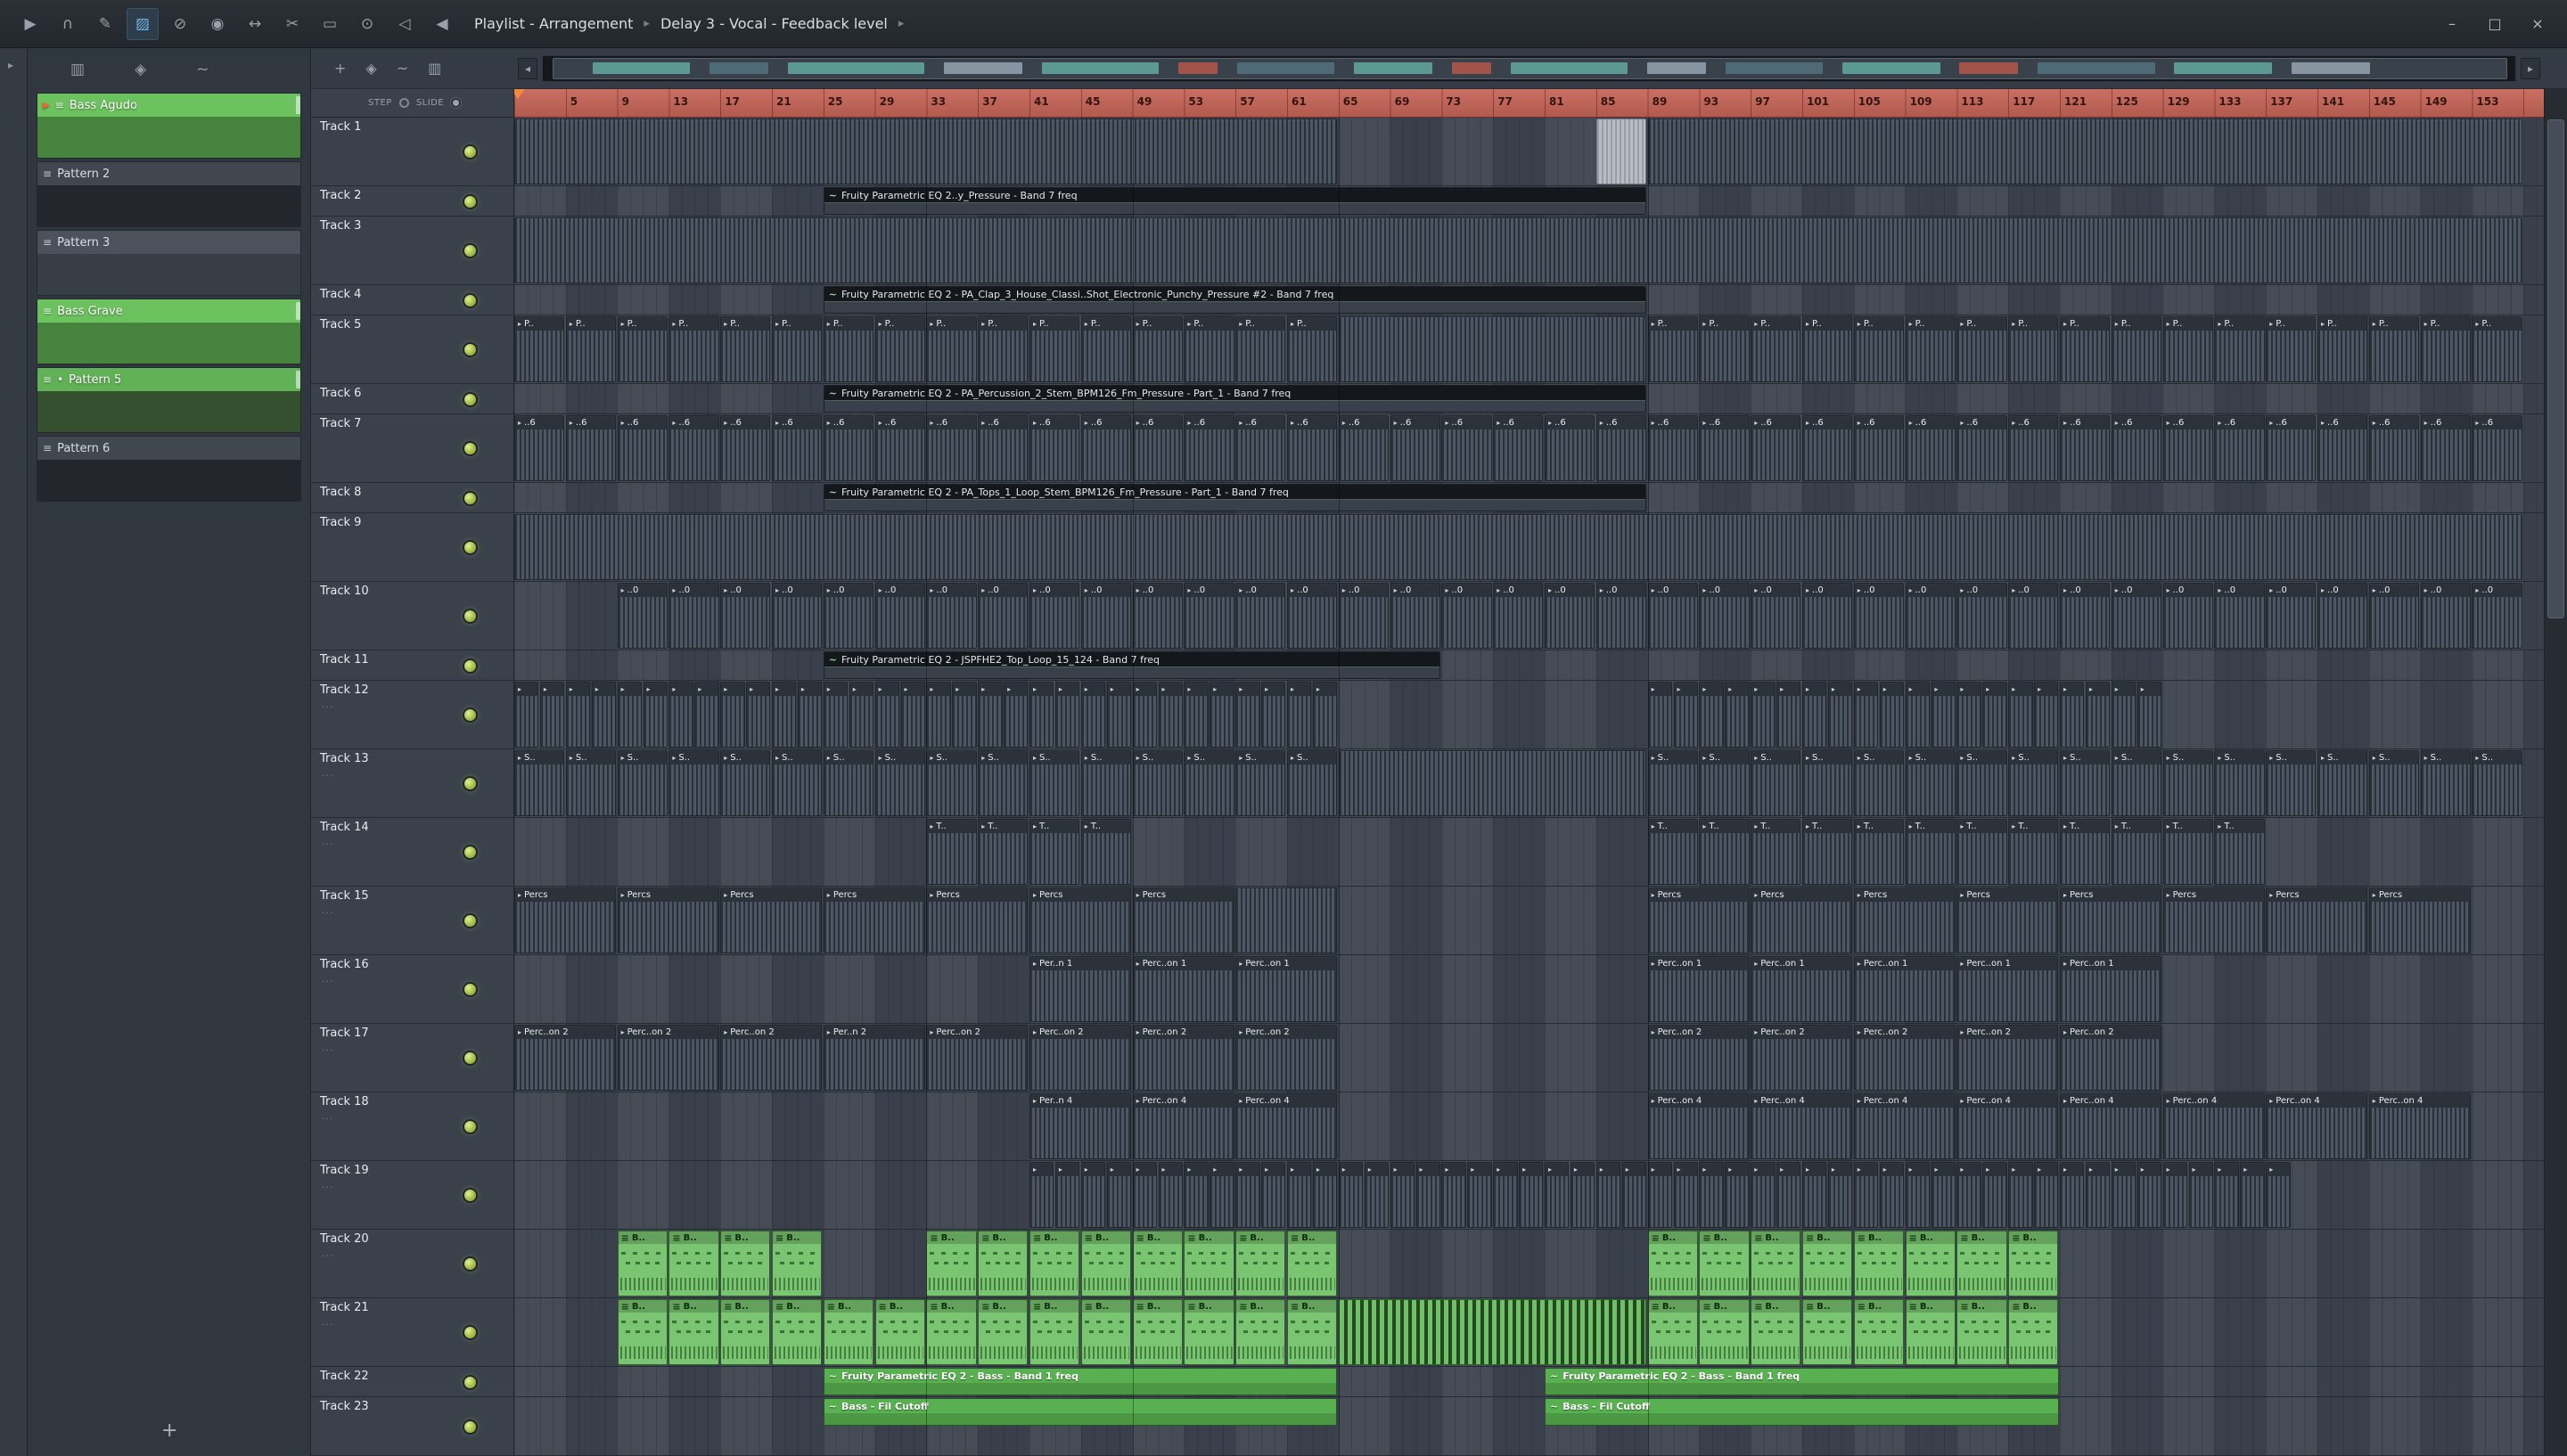  Describe the element at coordinates (292, 24) in the screenshot. I see `slice-tool-icon: ✂` at that location.